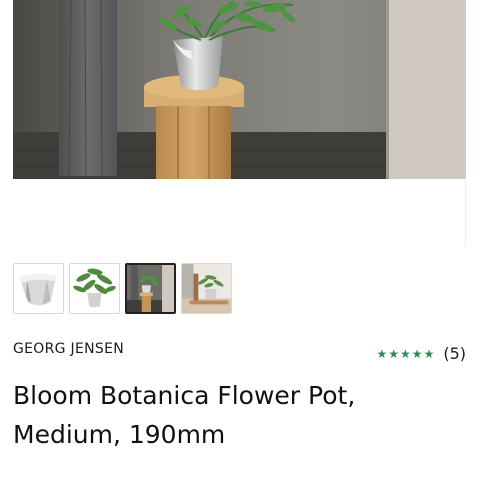 The height and width of the screenshot is (480, 480). I want to click on thumbnail-pot-on-stool, so click(150, 288).